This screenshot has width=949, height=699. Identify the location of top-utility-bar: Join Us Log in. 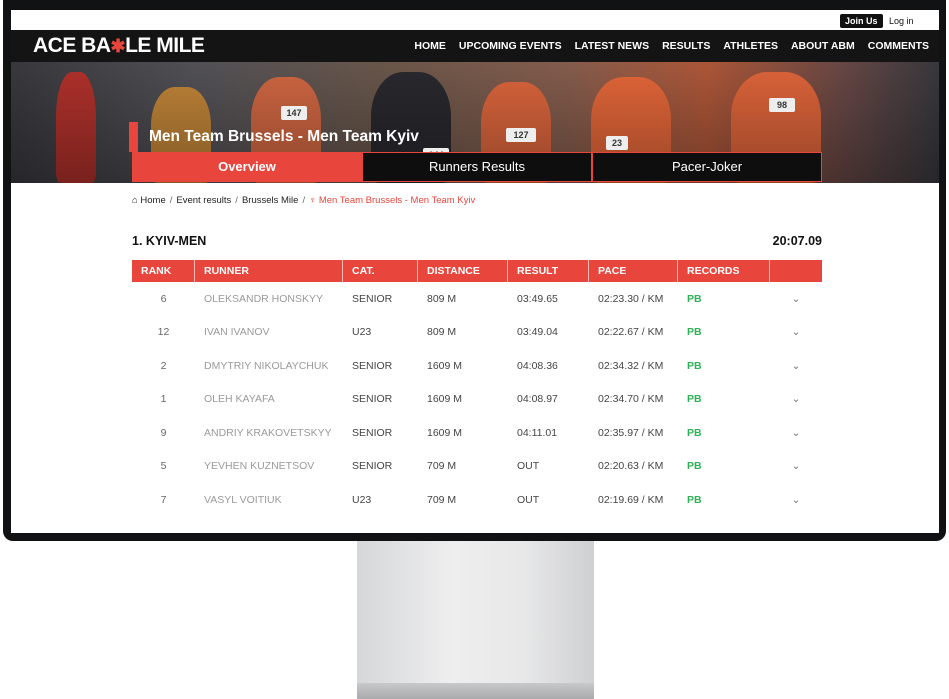
(475, 20).